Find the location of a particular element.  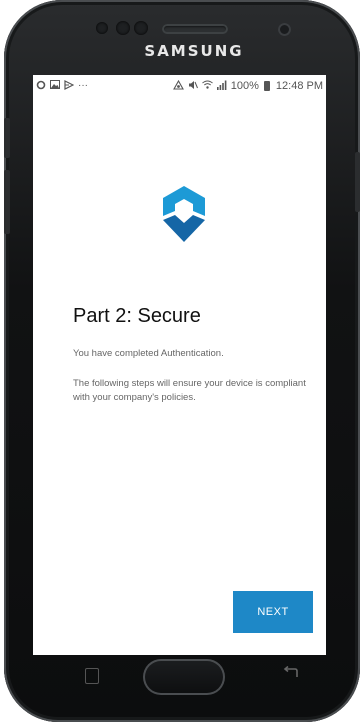

mute-icon is located at coordinates (193, 86).